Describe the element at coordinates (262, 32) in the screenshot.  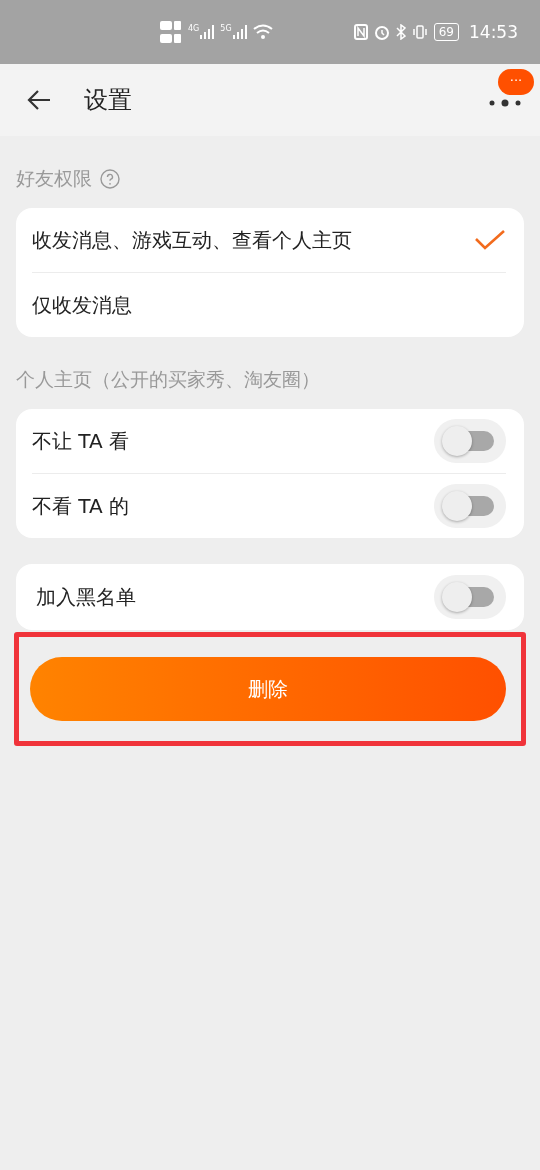
I see `wifi-icon` at that location.